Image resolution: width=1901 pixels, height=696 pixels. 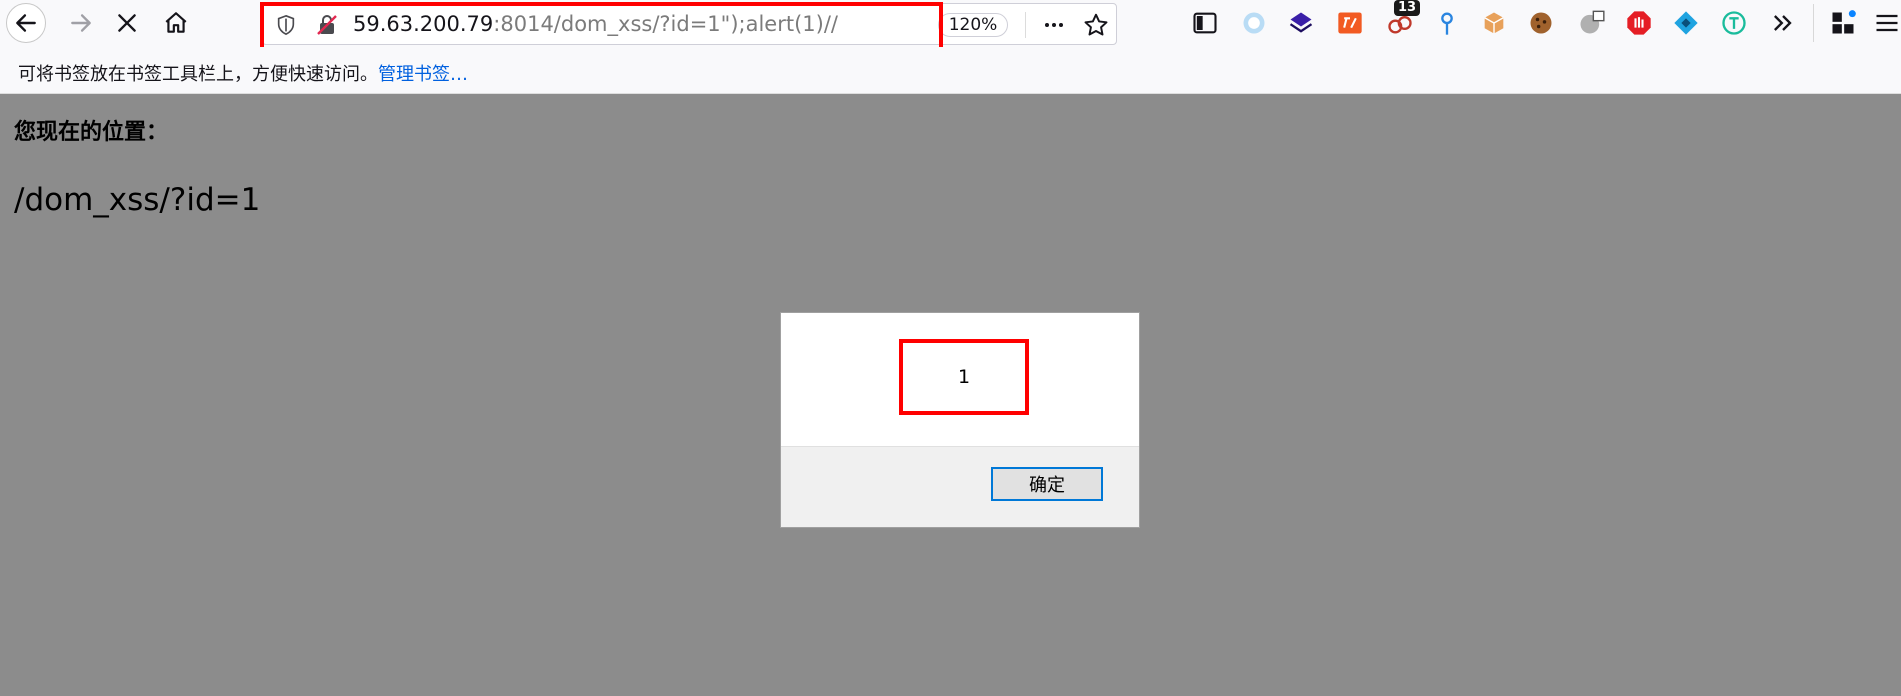 What do you see at coordinates (1096, 25) in the screenshot?
I see `bookmark-star-icon` at bounding box center [1096, 25].